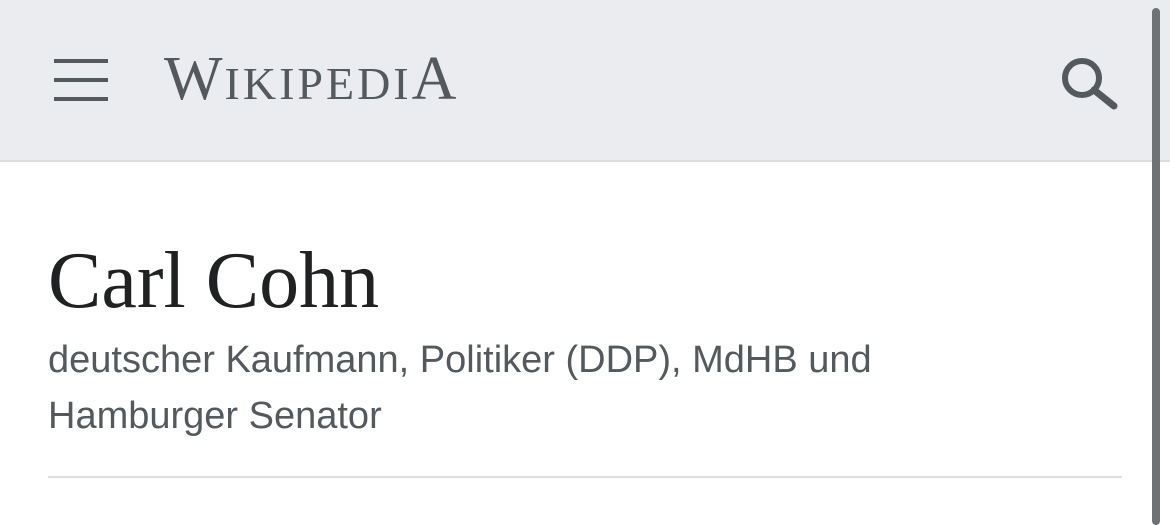 The width and height of the screenshot is (1170, 525). I want to click on search-icon, so click(1090, 84).